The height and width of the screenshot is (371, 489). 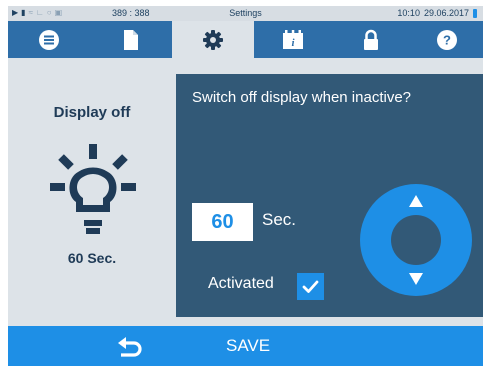 I want to click on tab-documents, so click(x=131, y=39).